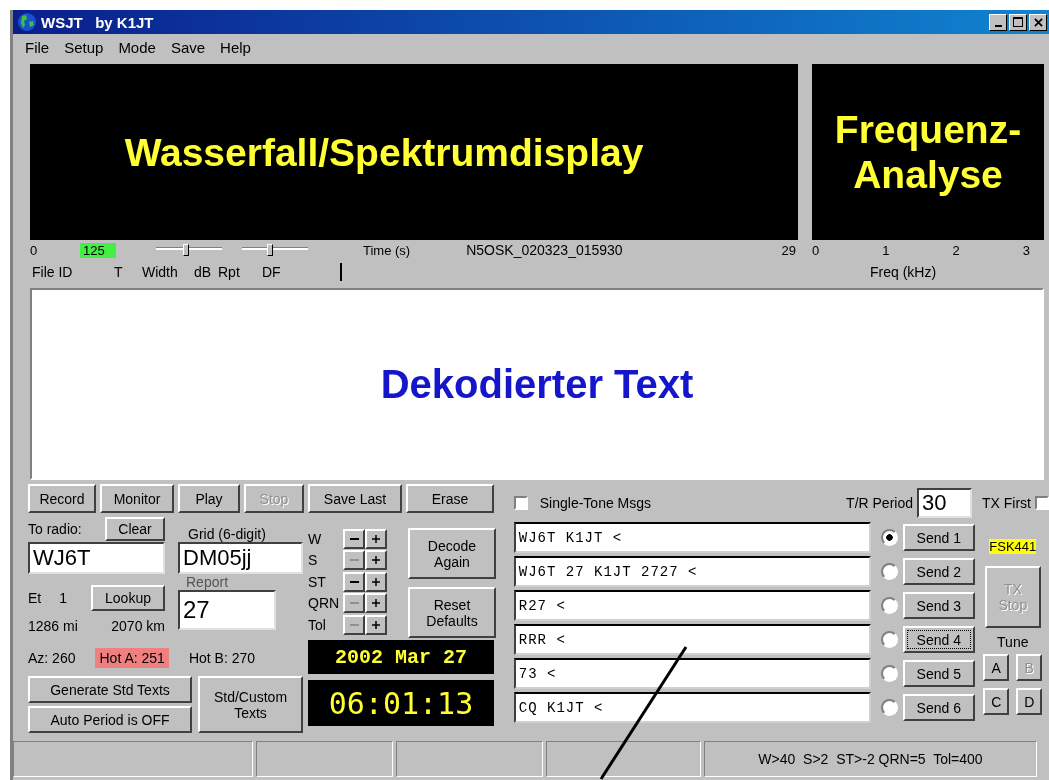 The image size is (1049, 780). I want to click on maximize-button, so click(1018, 22).